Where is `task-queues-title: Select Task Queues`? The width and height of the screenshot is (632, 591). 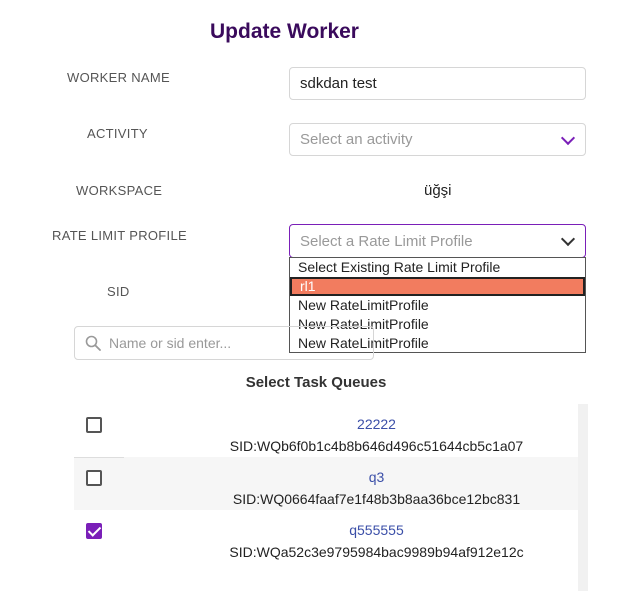 task-queues-title: Select Task Queues is located at coordinates (316, 382).